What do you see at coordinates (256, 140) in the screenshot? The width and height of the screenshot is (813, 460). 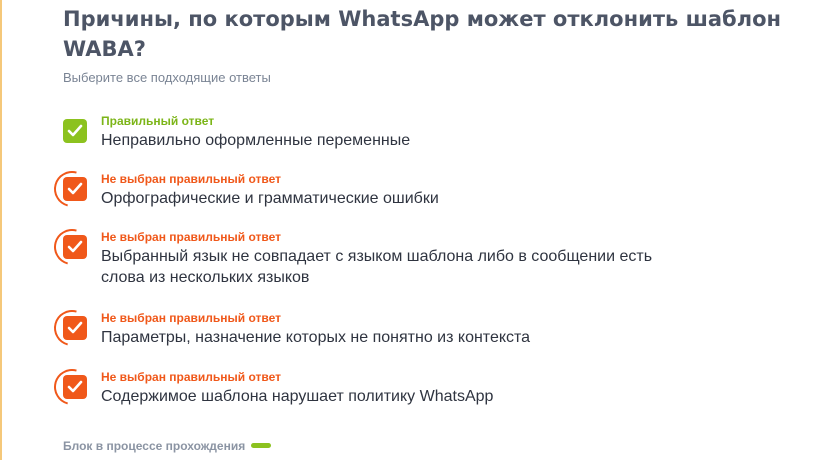 I see `answer-text: Неправильно оформленные переменные` at bounding box center [256, 140].